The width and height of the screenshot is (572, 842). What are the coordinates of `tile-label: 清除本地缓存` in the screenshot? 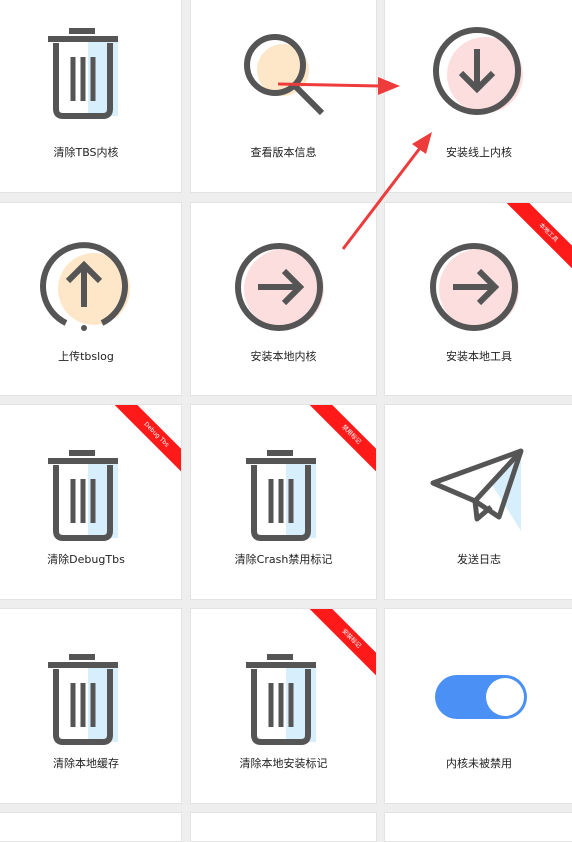 It's located at (86, 763).